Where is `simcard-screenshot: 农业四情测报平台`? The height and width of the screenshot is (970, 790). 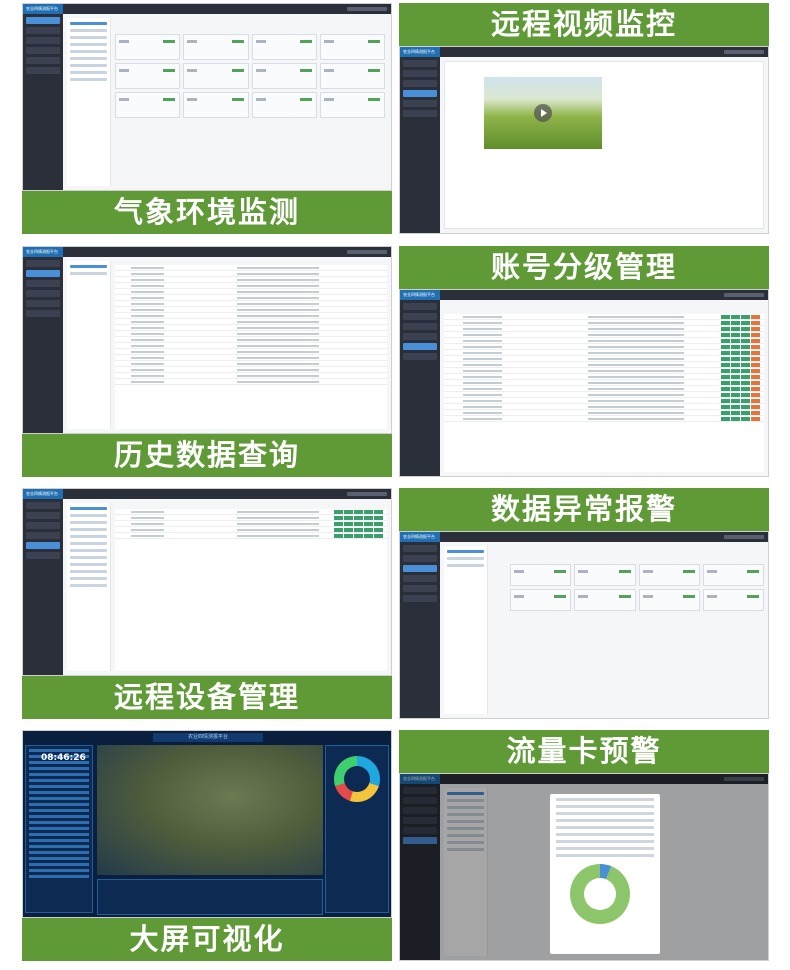 simcard-screenshot: 农业四情测报平台 is located at coordinates (584, 867).